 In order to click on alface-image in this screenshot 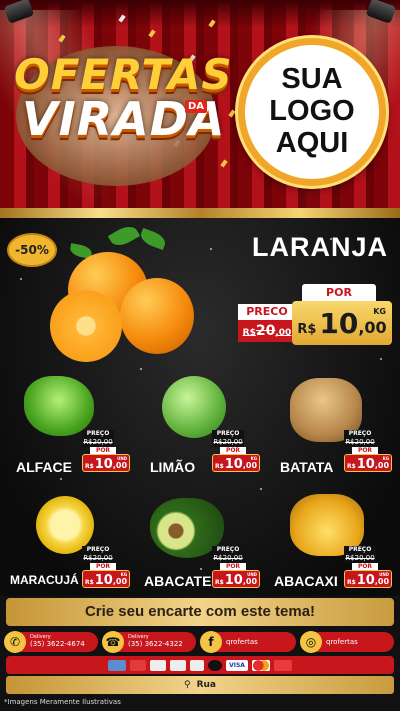, I will do `click(59, 406)`.